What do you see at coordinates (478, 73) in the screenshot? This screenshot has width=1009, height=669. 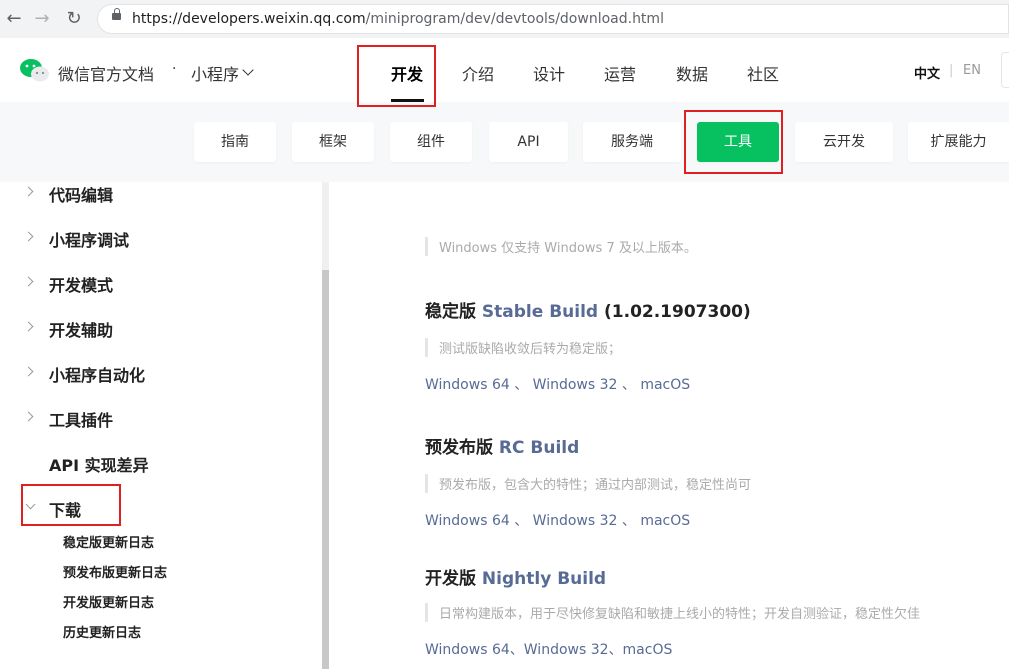 I see `nav-item-intro: 介绍` at bounding box center [478, 73].